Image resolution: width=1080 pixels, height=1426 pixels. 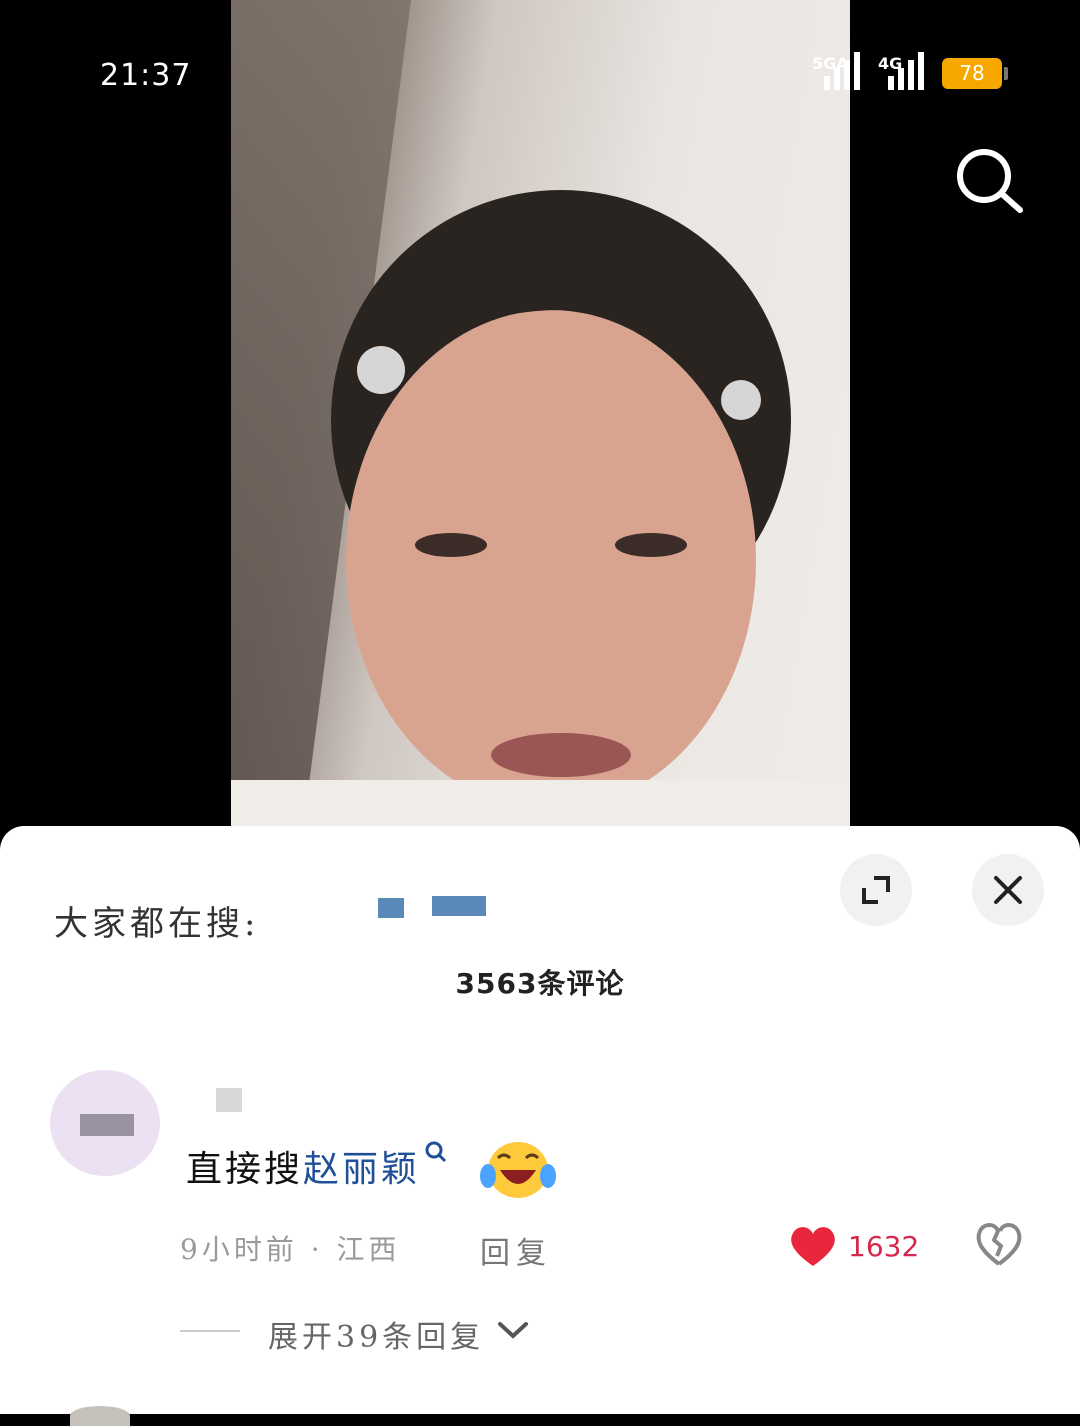 I want to click on laughing-tears-emoji, so click(x=518, y=1170).